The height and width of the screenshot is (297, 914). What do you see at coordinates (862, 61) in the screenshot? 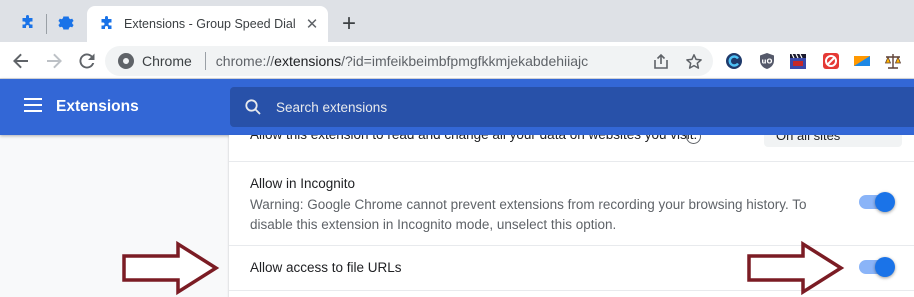
I see `flag-icon` at bounding box center [862, 61].